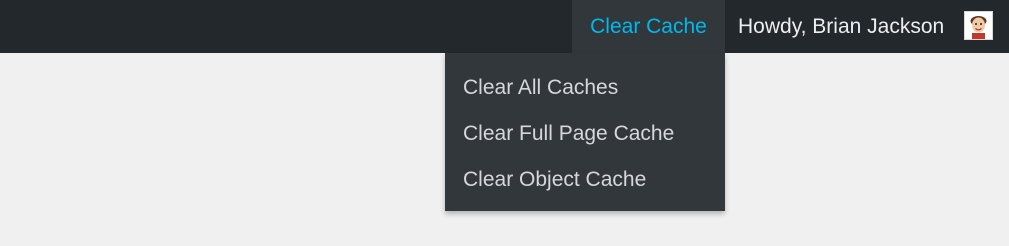  Describe the element at coordinates (585, 135) in the screenshot. I see `clear-full-page-cache-item: Clear Full Page Cache` at that location.